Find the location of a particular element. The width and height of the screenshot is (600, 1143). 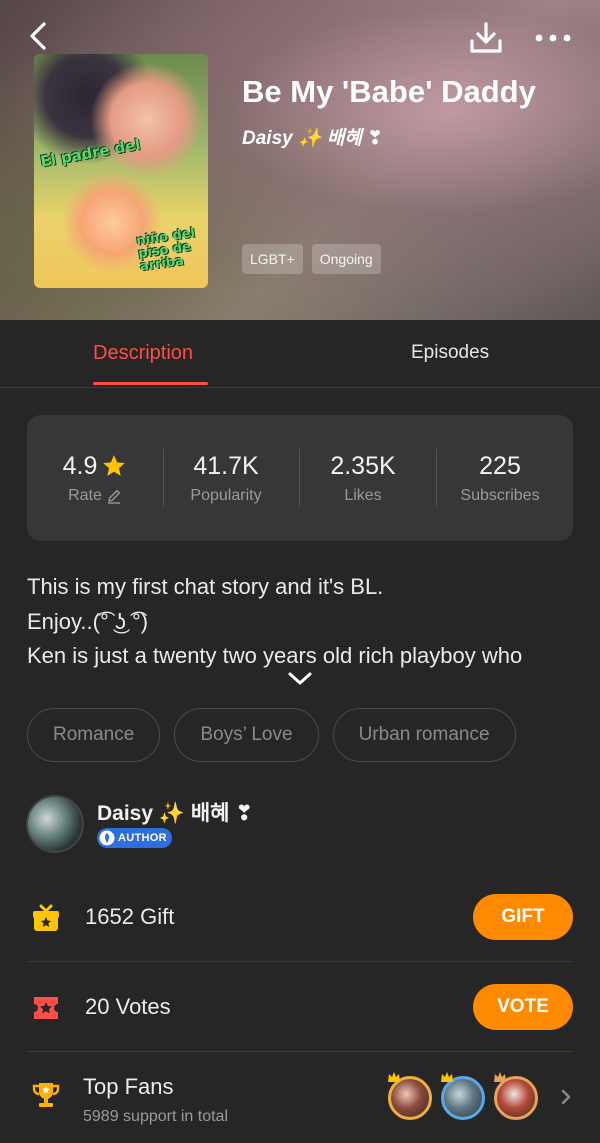

download-button is located at coordinates (486, 38).